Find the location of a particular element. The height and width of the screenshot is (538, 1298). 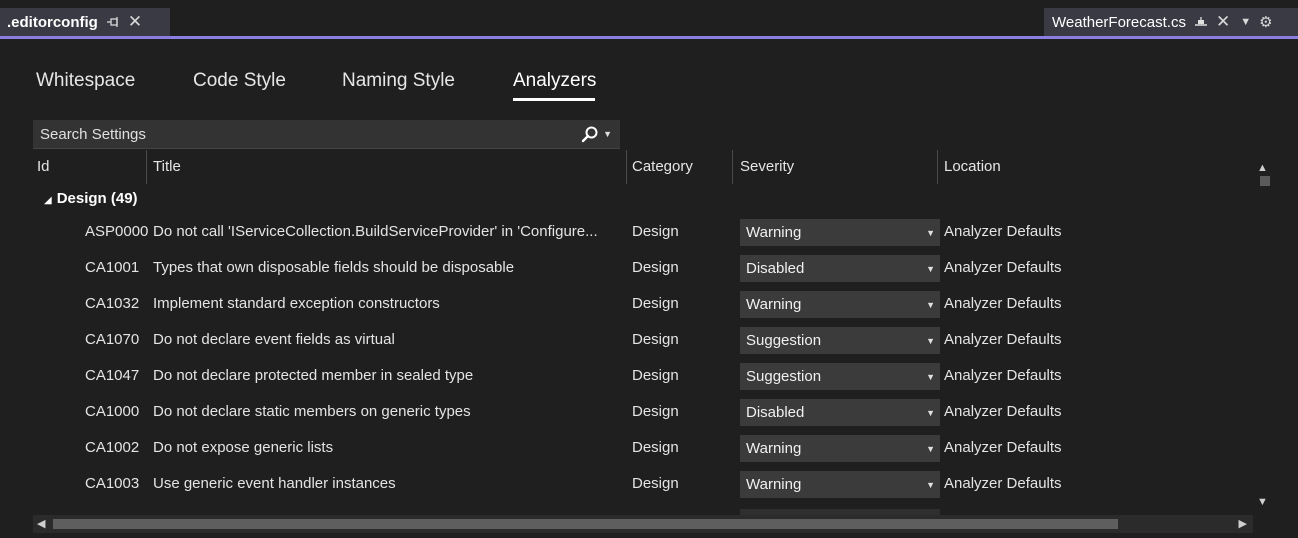

tab-analyzers: Analyzers is located at coordinates (554, 81).